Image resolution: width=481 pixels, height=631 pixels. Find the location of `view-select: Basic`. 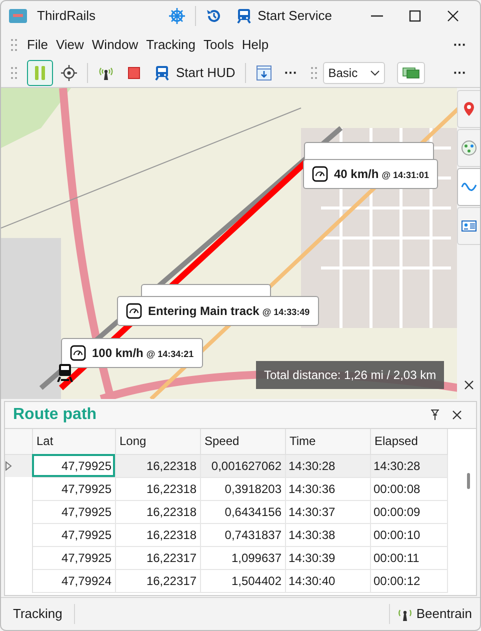

view-select: Basic is located at coordinates (354, 73).